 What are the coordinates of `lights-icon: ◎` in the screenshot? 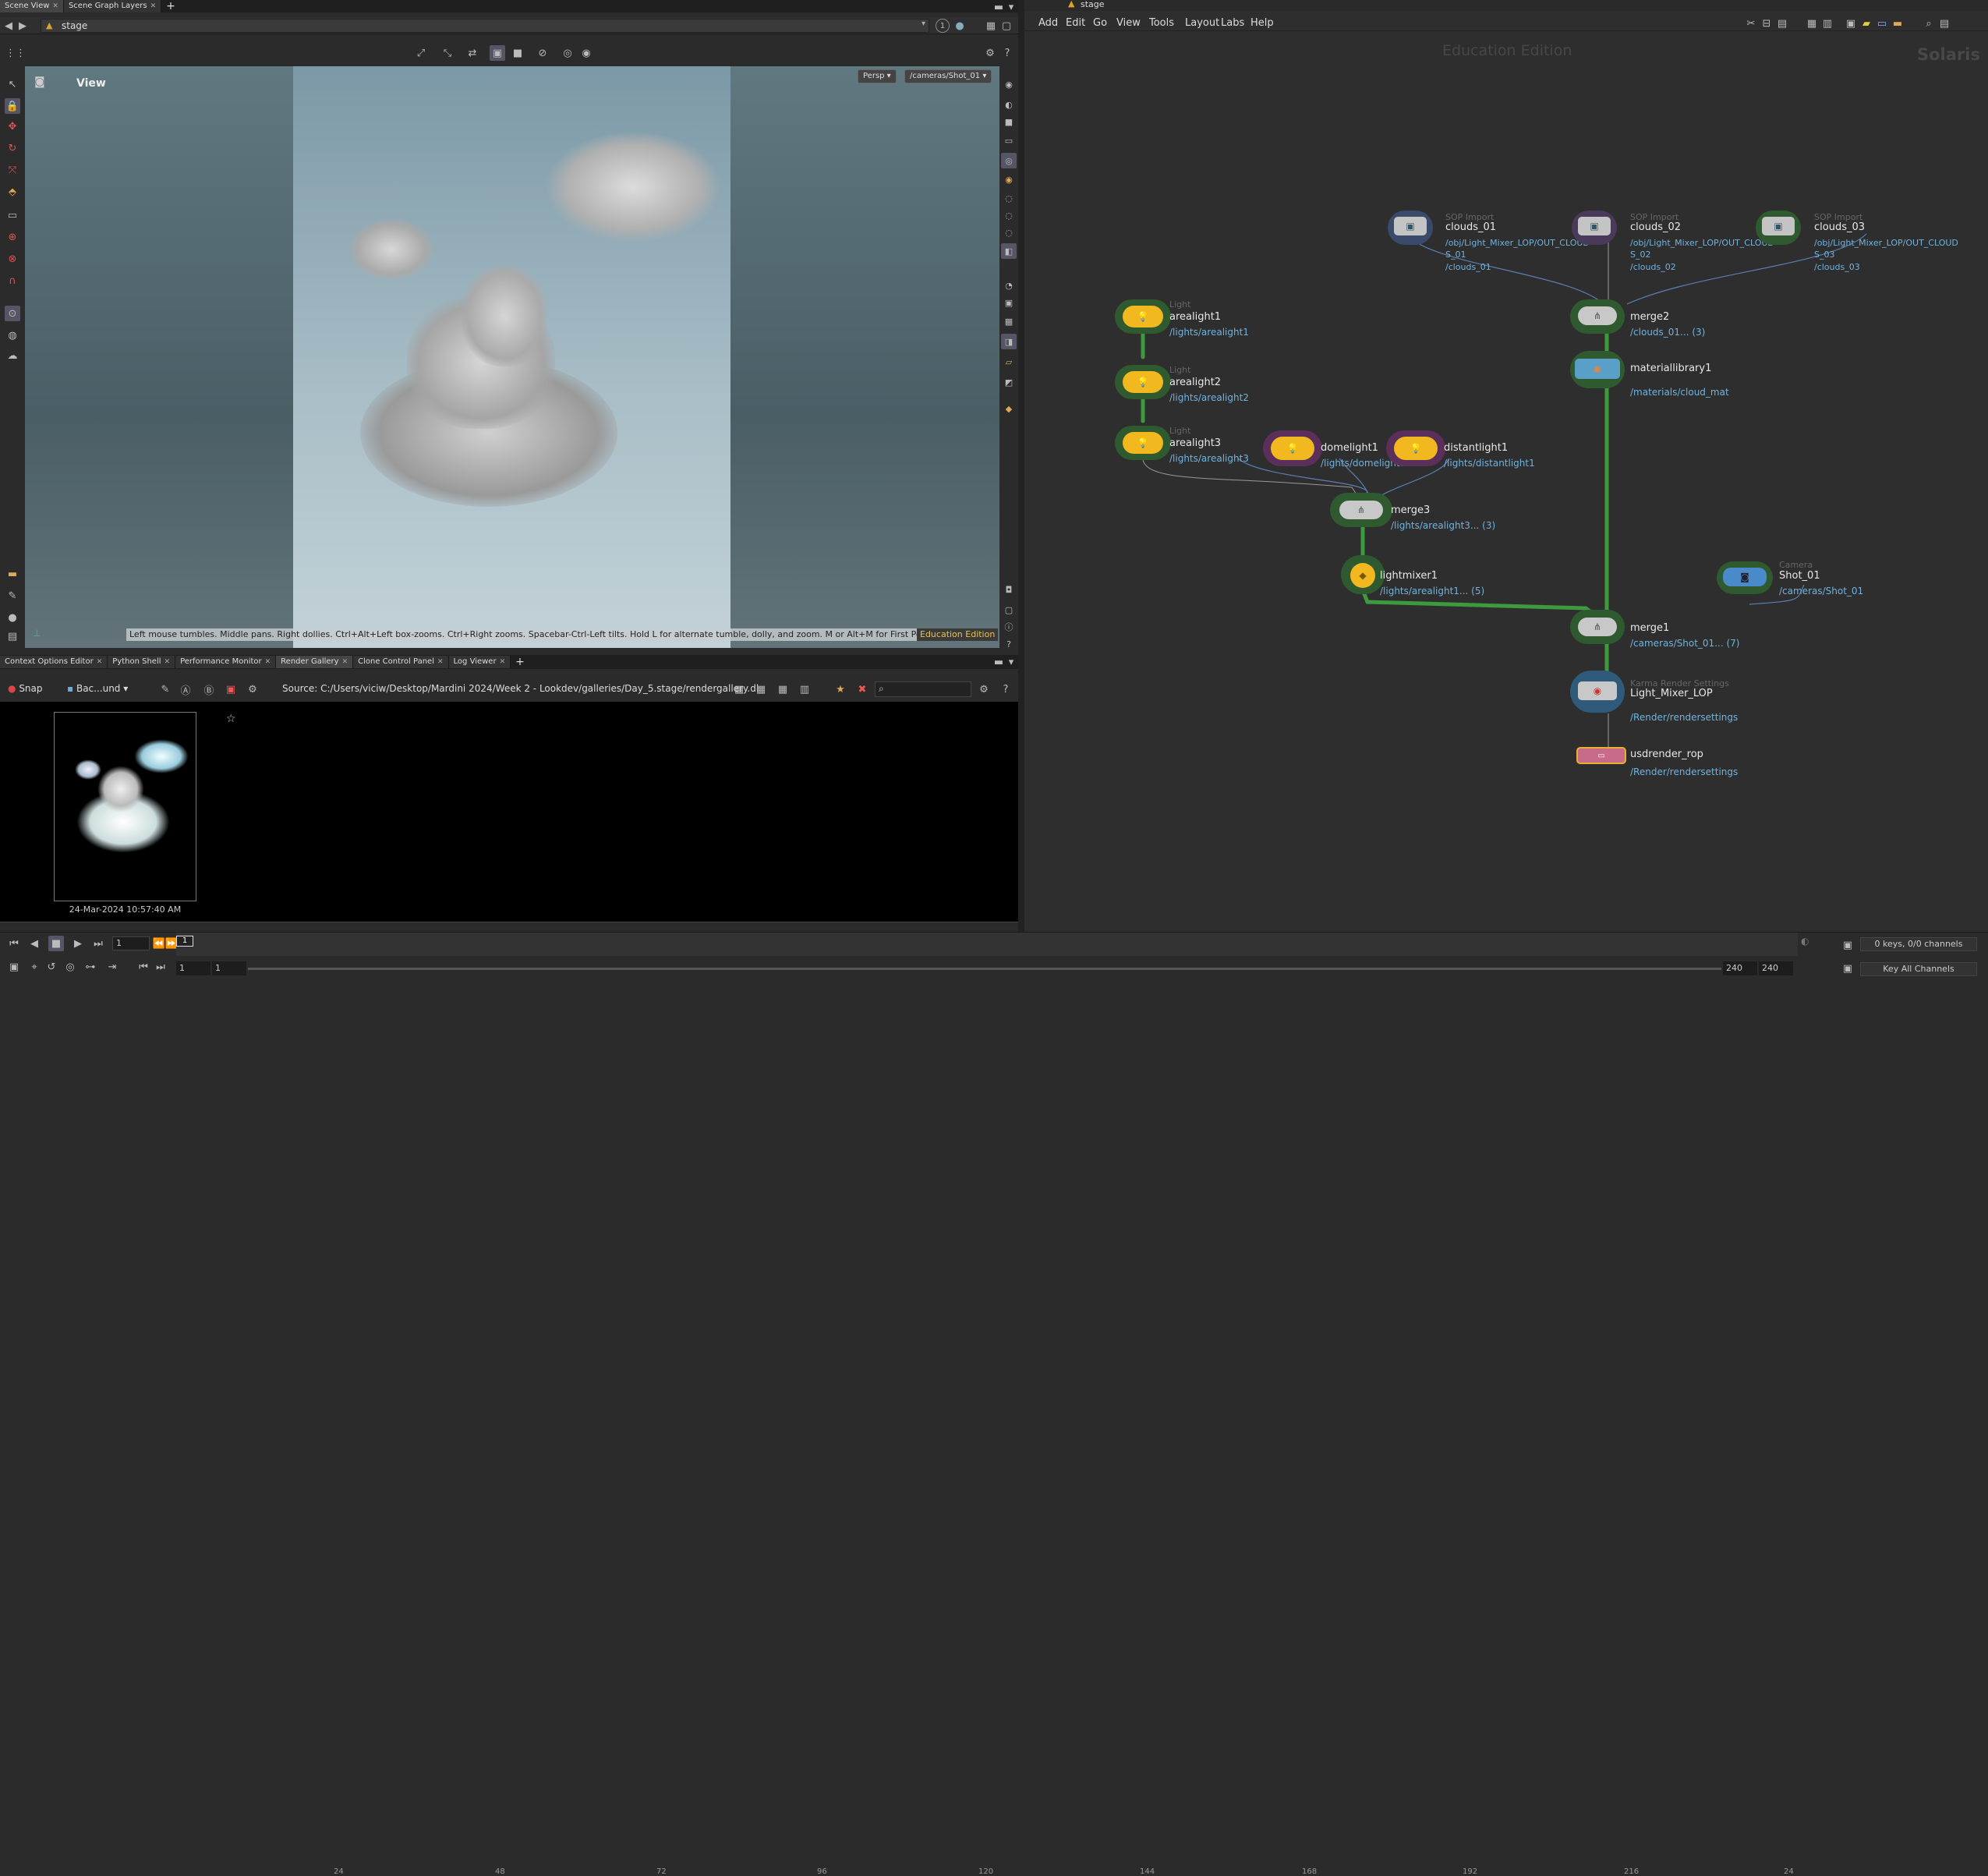 It's located at (567, 53).